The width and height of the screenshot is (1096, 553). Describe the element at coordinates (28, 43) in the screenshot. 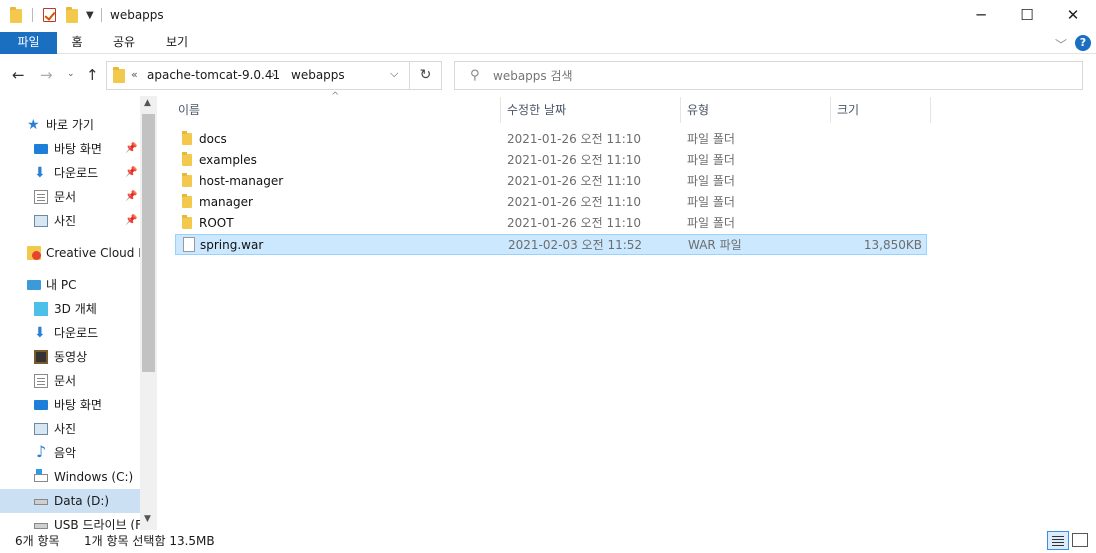

I see `tab-file: 파일` at that location.